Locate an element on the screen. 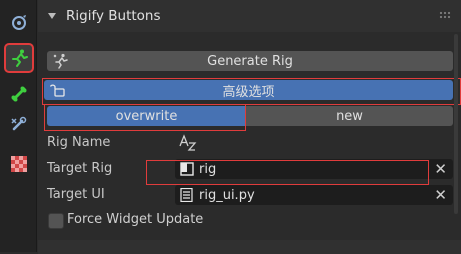 The image size is (461, 254). overwrite-label: overwrite is located at coordinates (146, 116).